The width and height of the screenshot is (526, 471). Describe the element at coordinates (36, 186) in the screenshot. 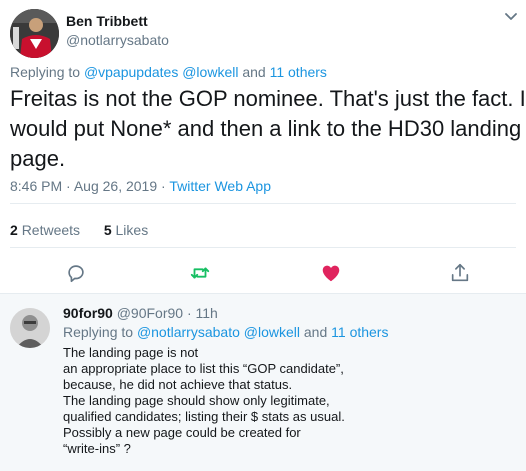

I see `tweet-time: 8:46 PM` at that location.